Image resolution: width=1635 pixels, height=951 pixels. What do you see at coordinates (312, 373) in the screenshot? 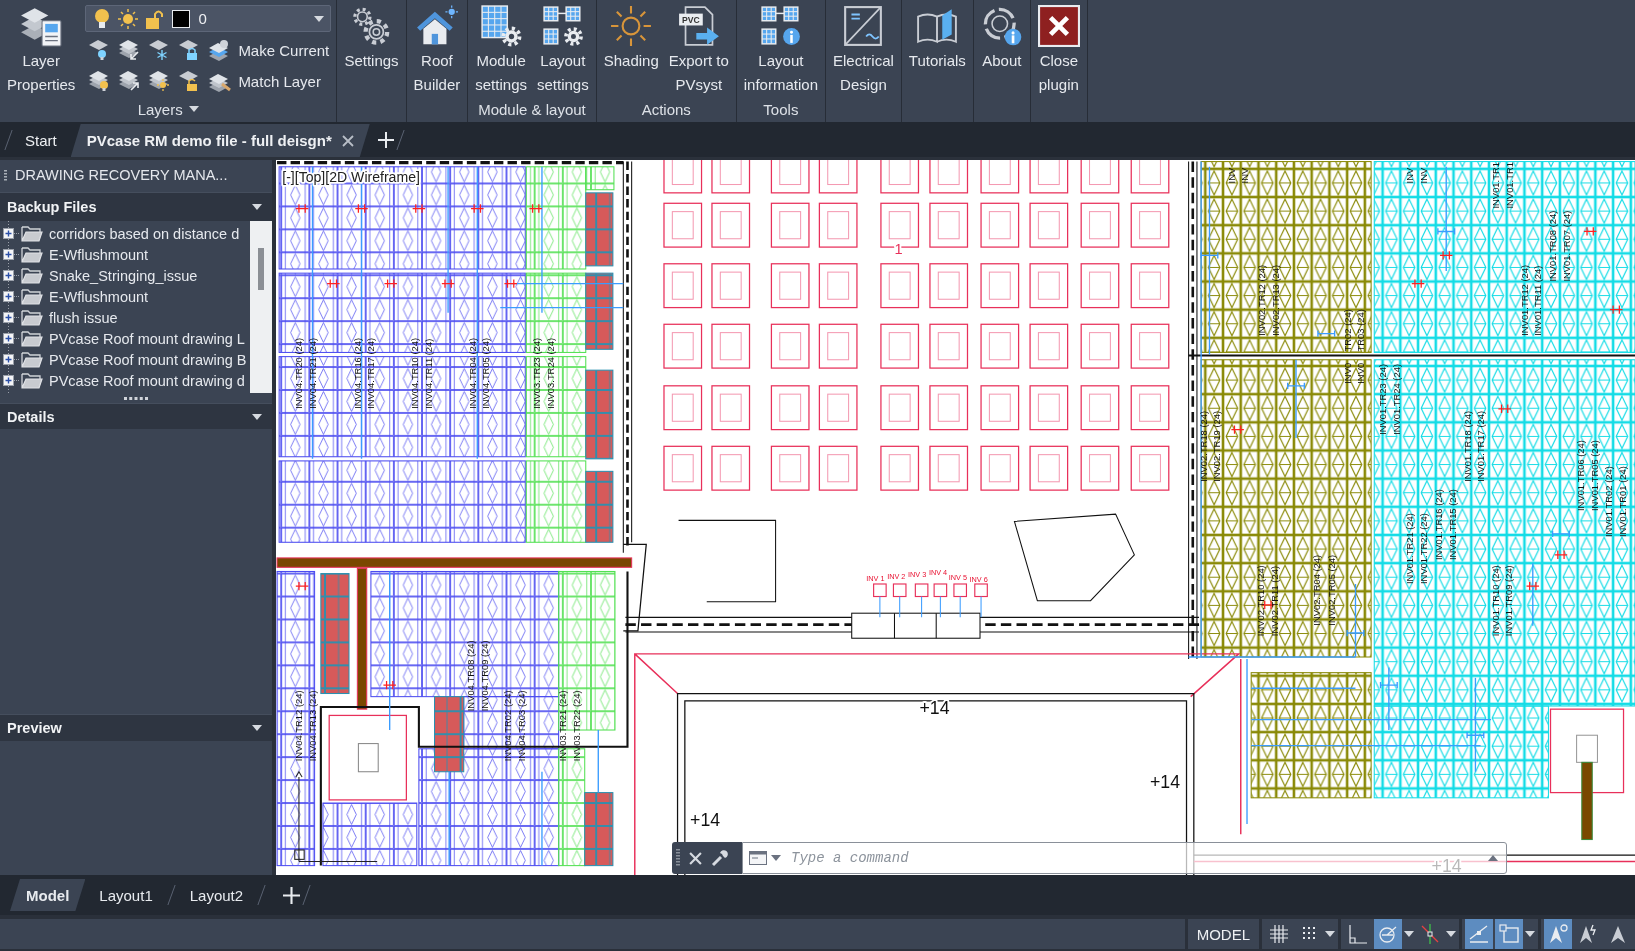
I see `string-label: INV04.TR21 (24)` at bounding box center [312, 373].